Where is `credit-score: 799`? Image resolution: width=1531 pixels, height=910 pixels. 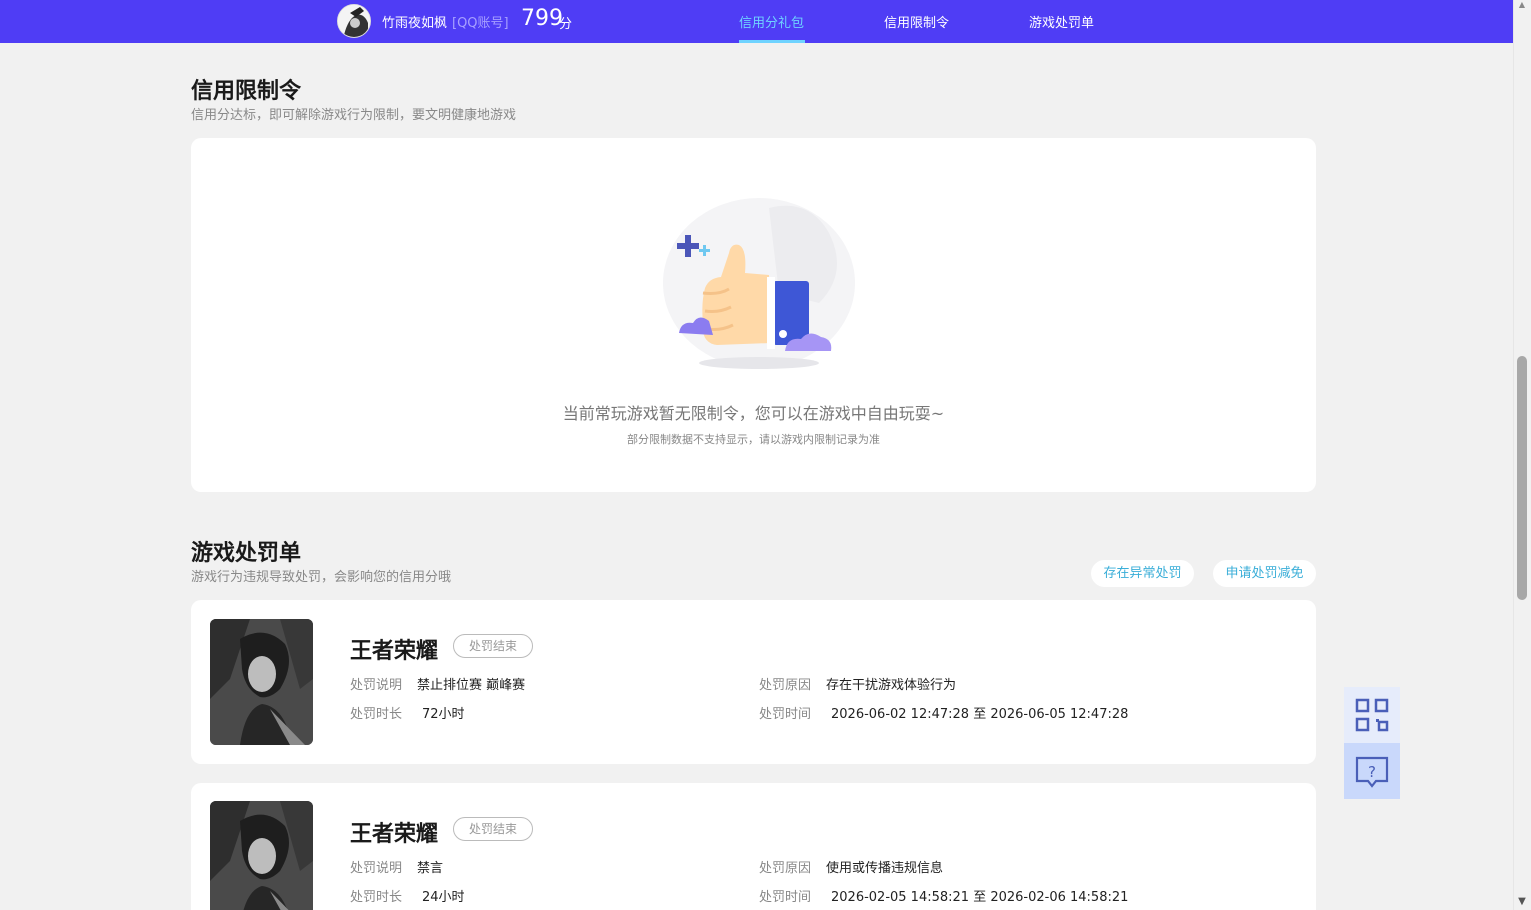 credit-score: 799 is located at coordinates (542, 18).